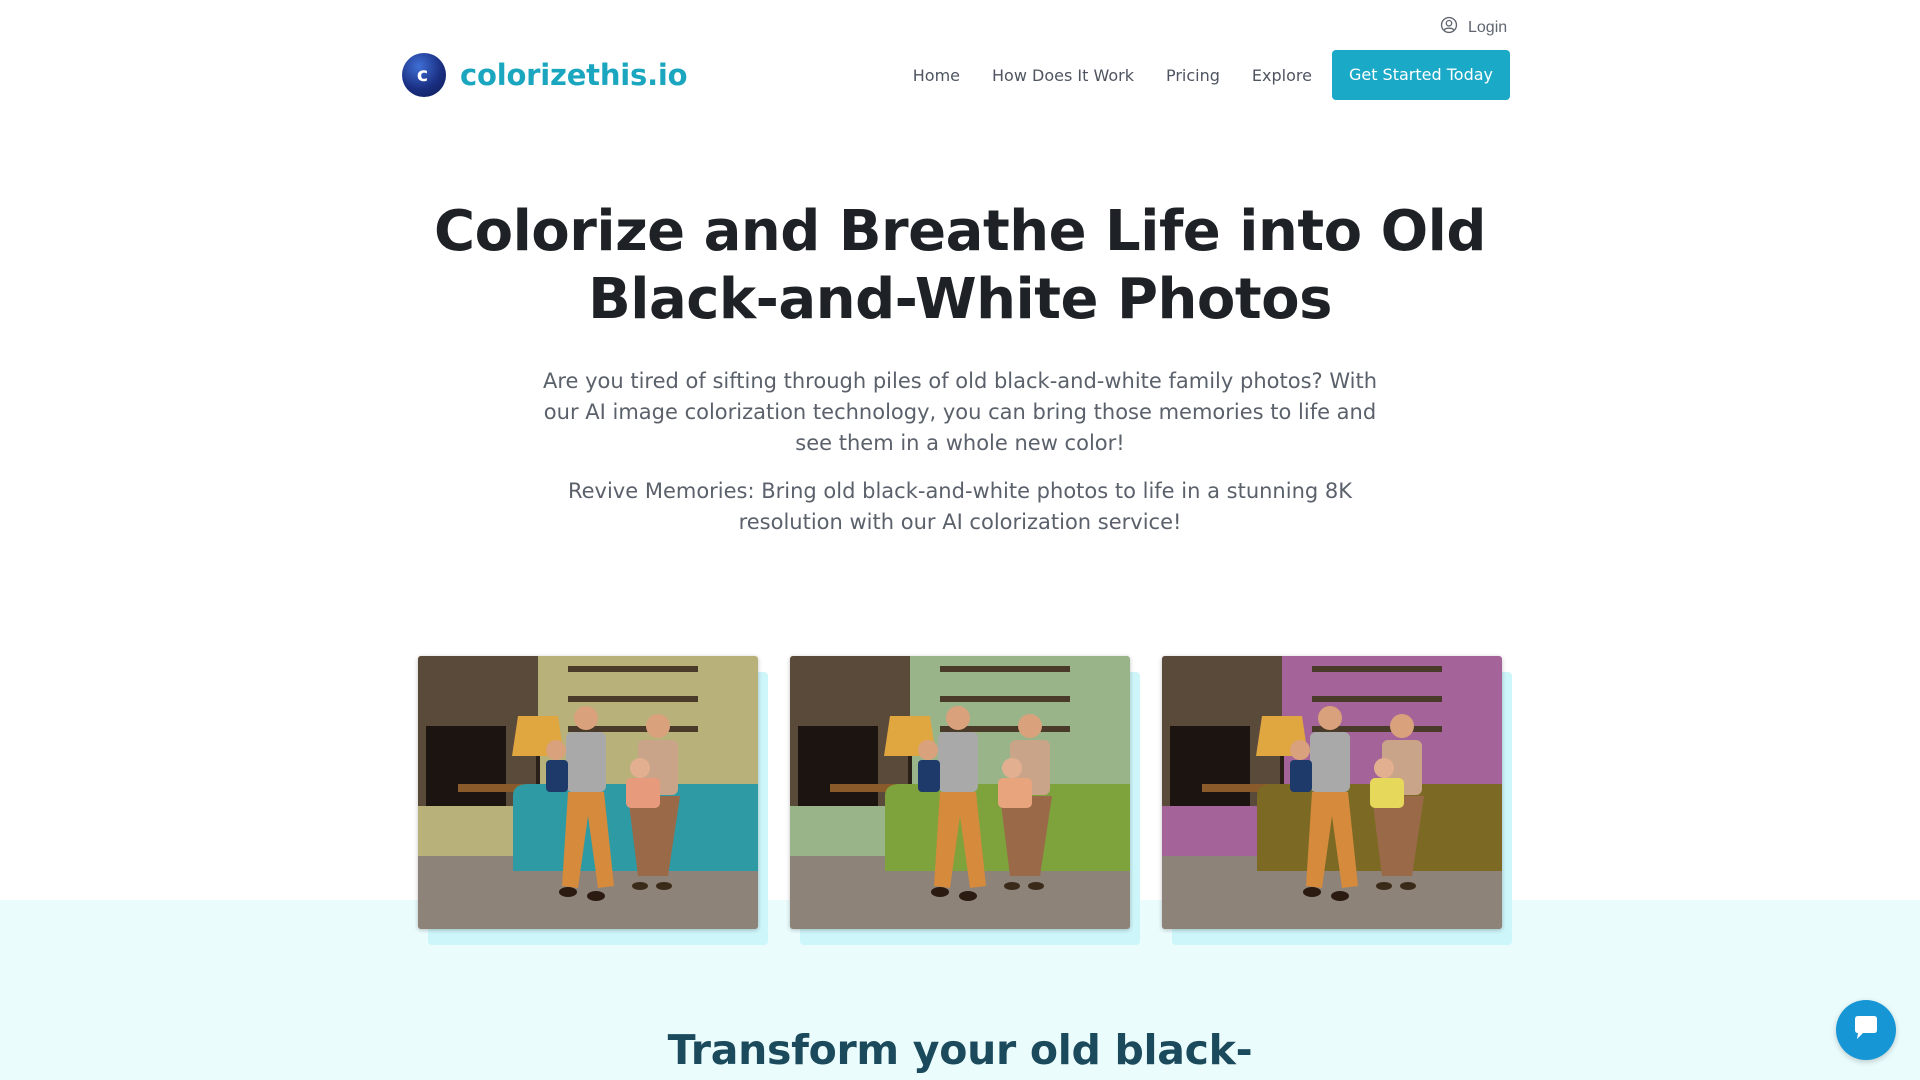 The image size is (1920, 1080). I want to click on hero-title-line2: Black-and-White Photos, so click(960, 299).